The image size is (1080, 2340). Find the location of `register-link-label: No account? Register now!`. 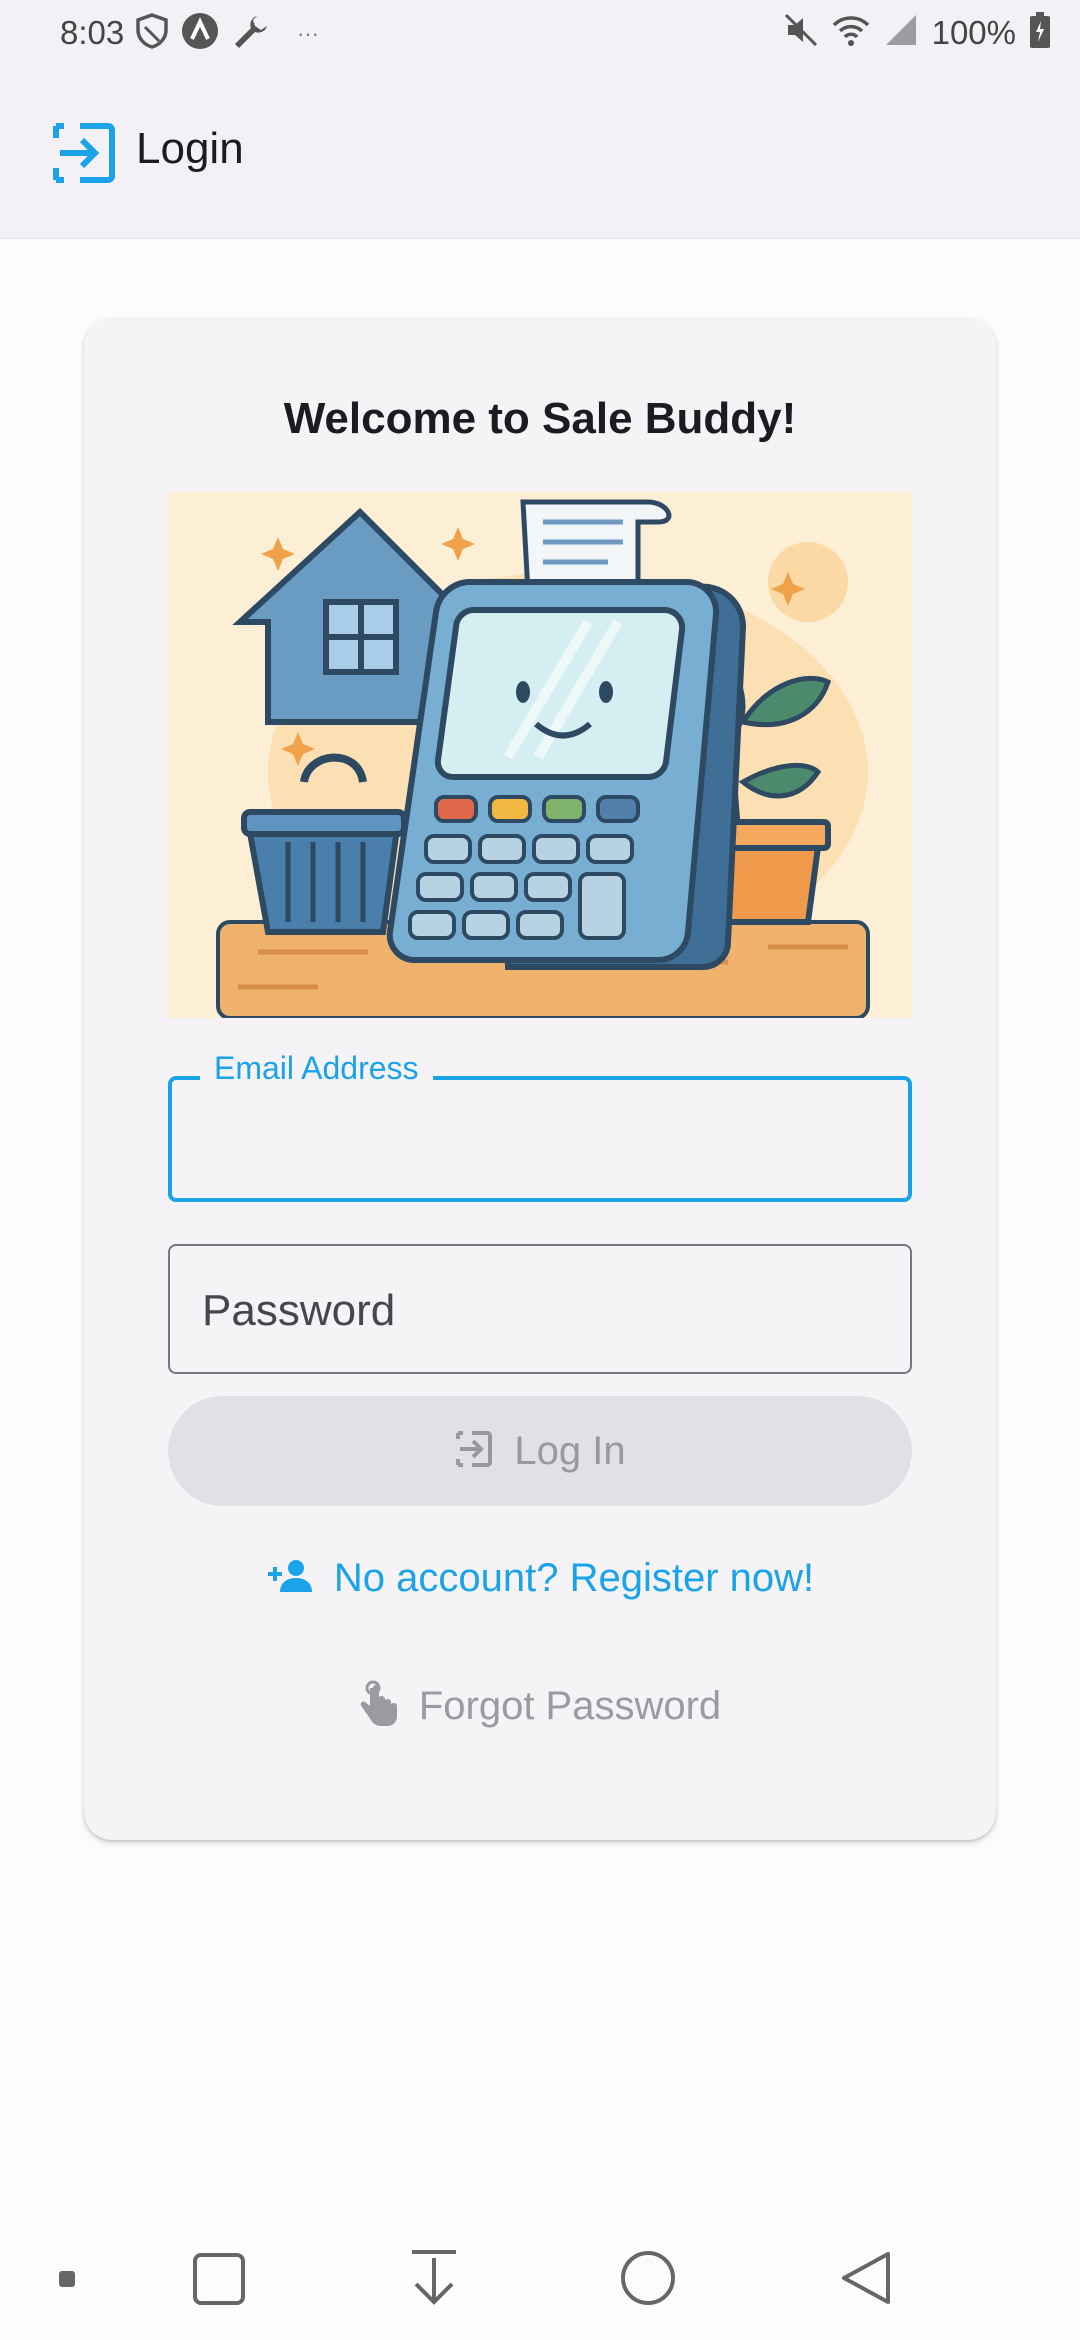

register-link-label: No account? Register now! is located at coordinates (574, 1578).